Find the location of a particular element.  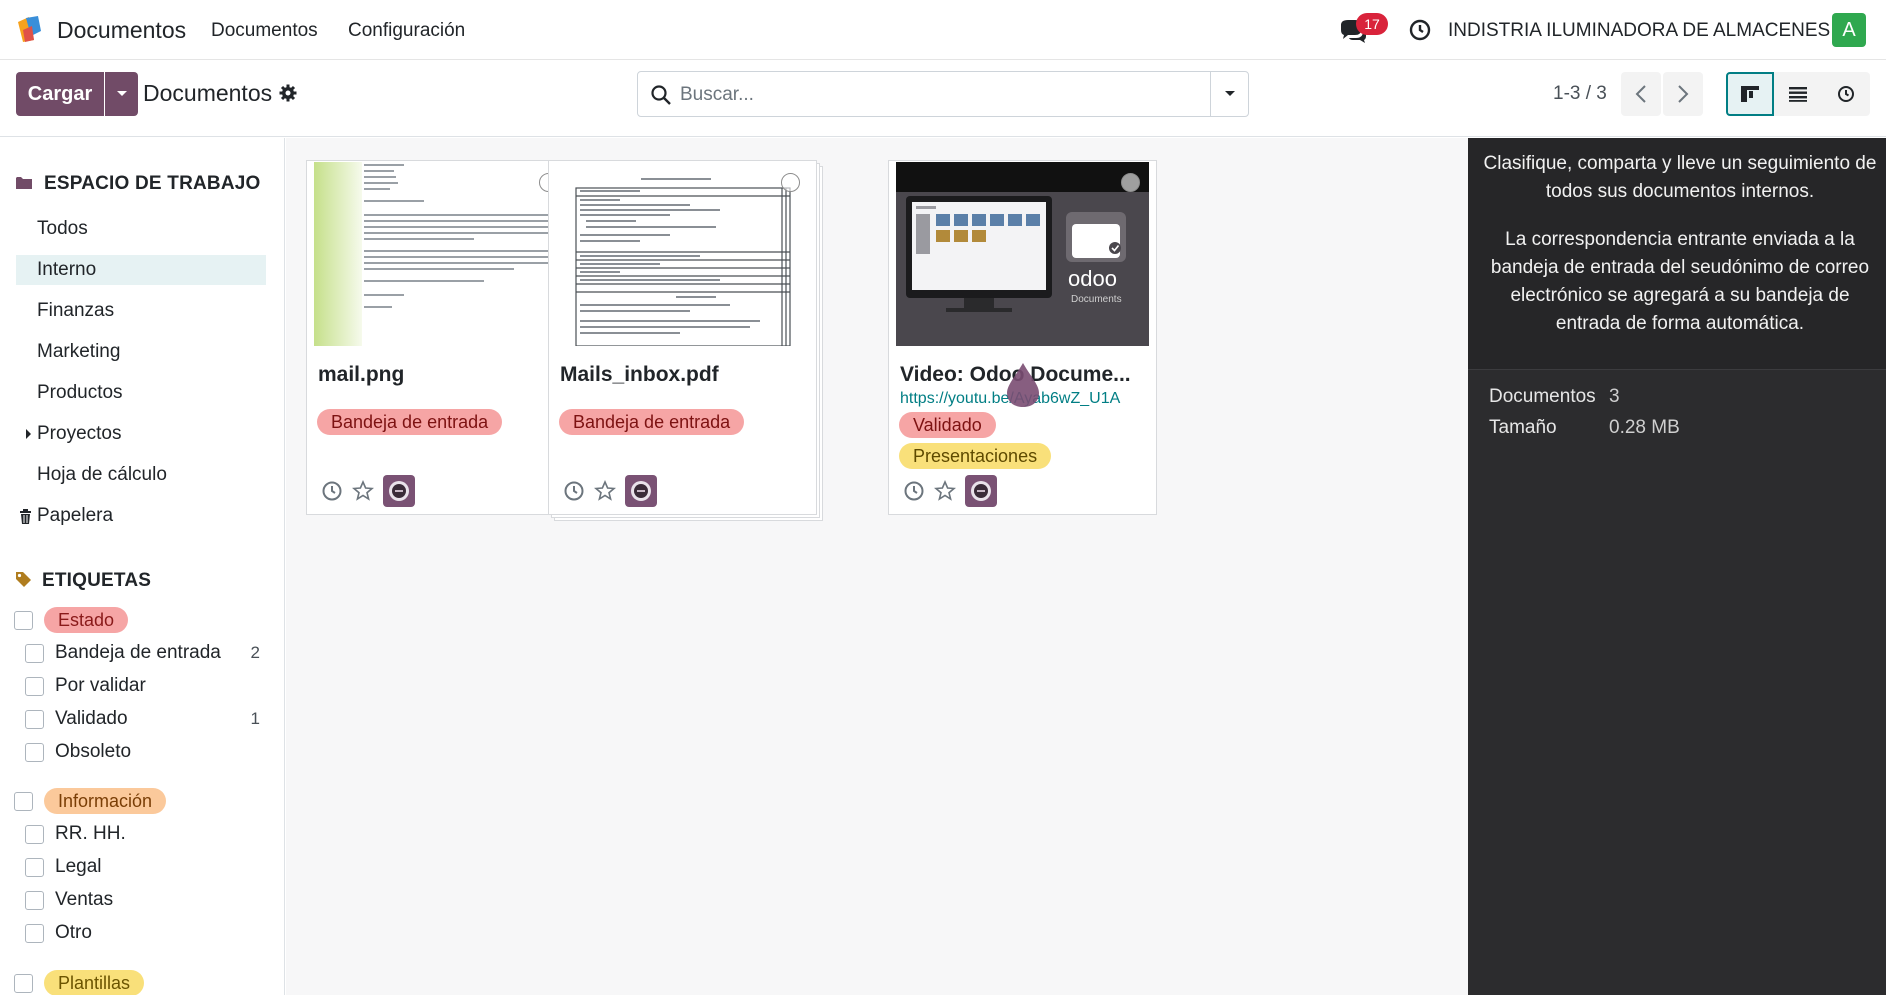

search-icon is located at coordinates (661, 95).